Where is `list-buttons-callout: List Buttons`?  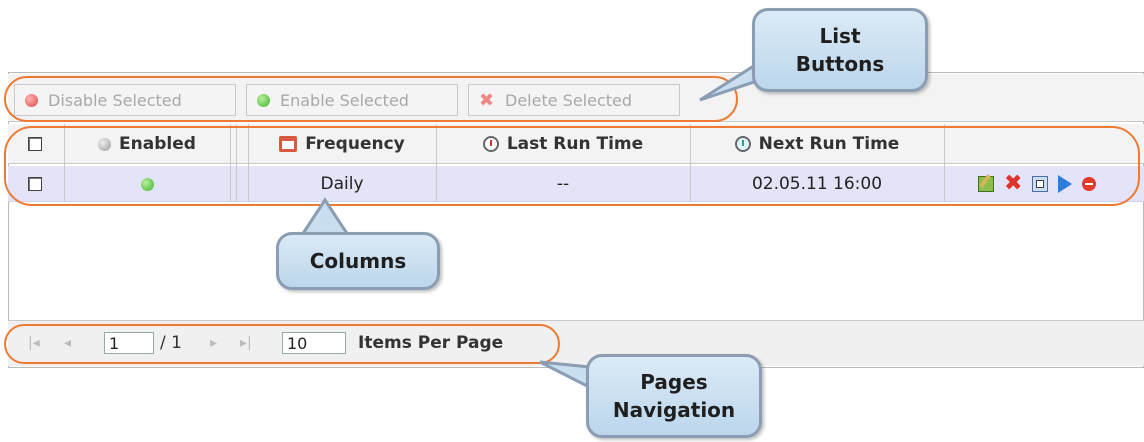 list-buttons-callout: List Buttons is located at coordinates (840, 50).